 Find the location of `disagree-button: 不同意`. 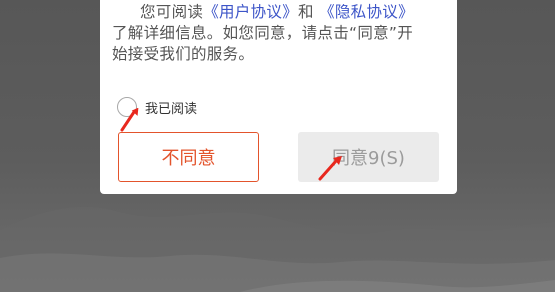

disagree-button: 不同意 is located at coordinates (188, 157).